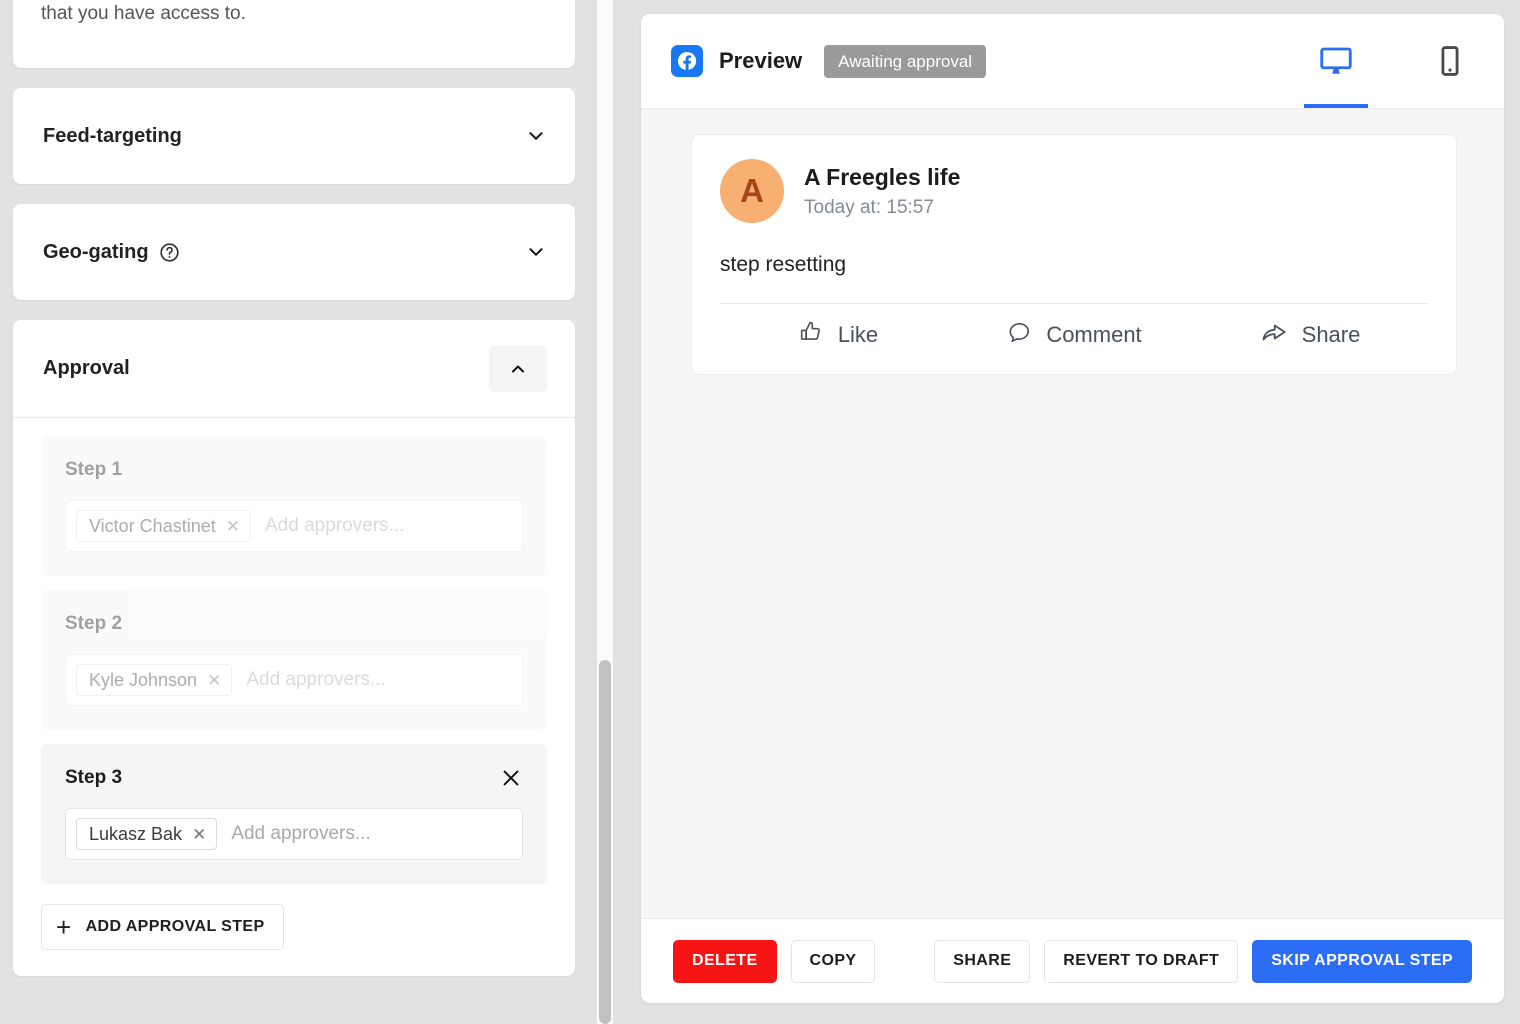  I want to click on copy-button: COPY, so click(833, 961).